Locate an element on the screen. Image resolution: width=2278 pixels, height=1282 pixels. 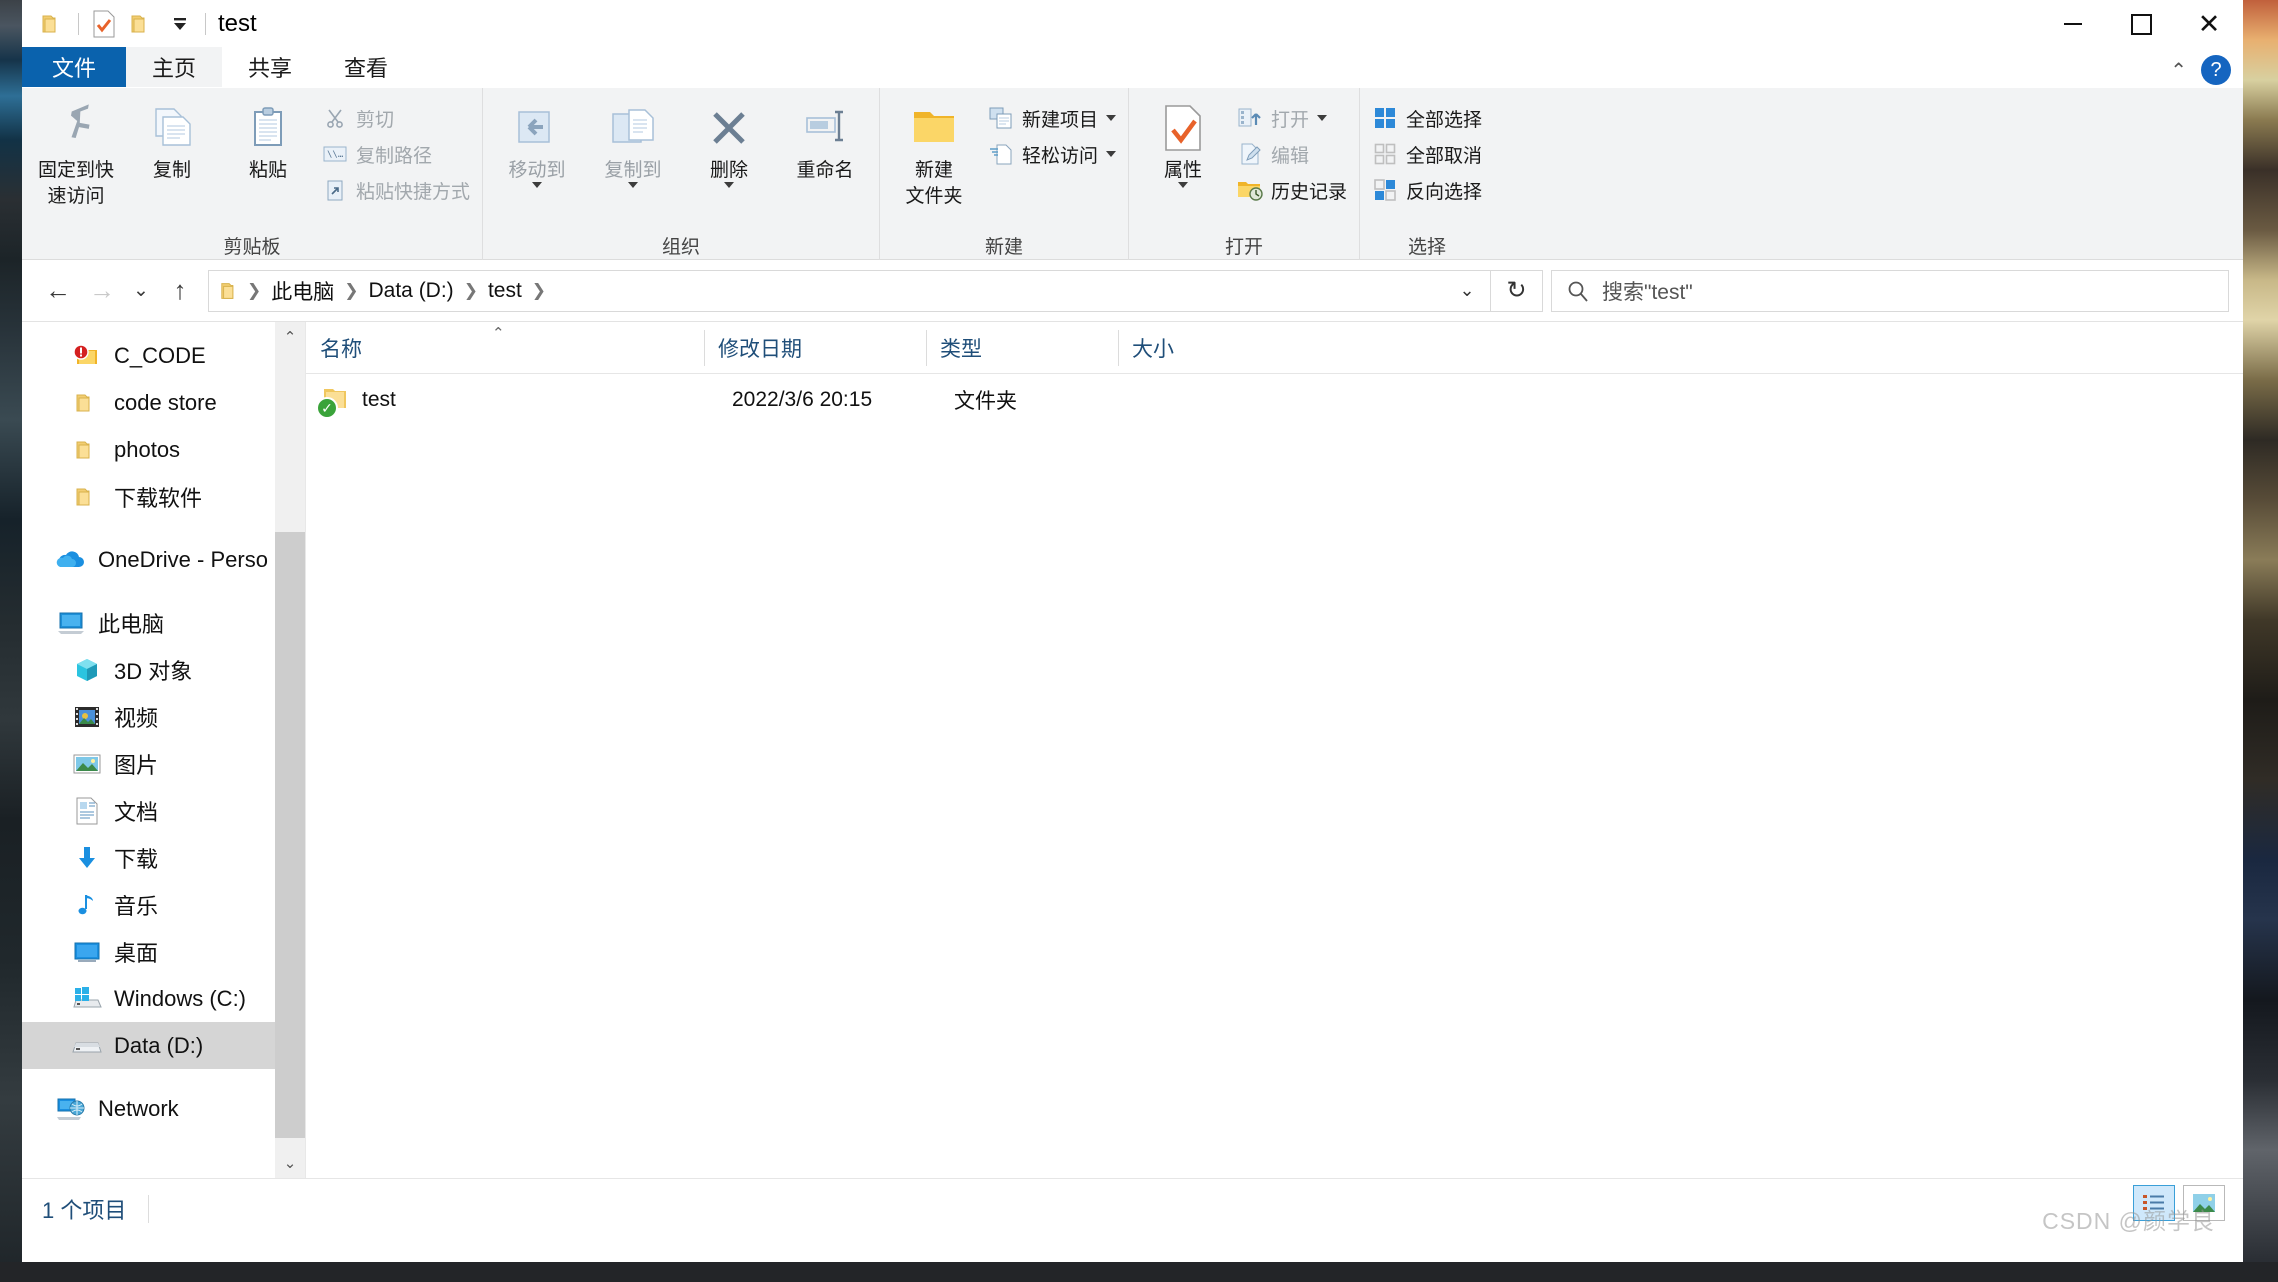
scrollbar-thumb is located at coordinates (290, 835).